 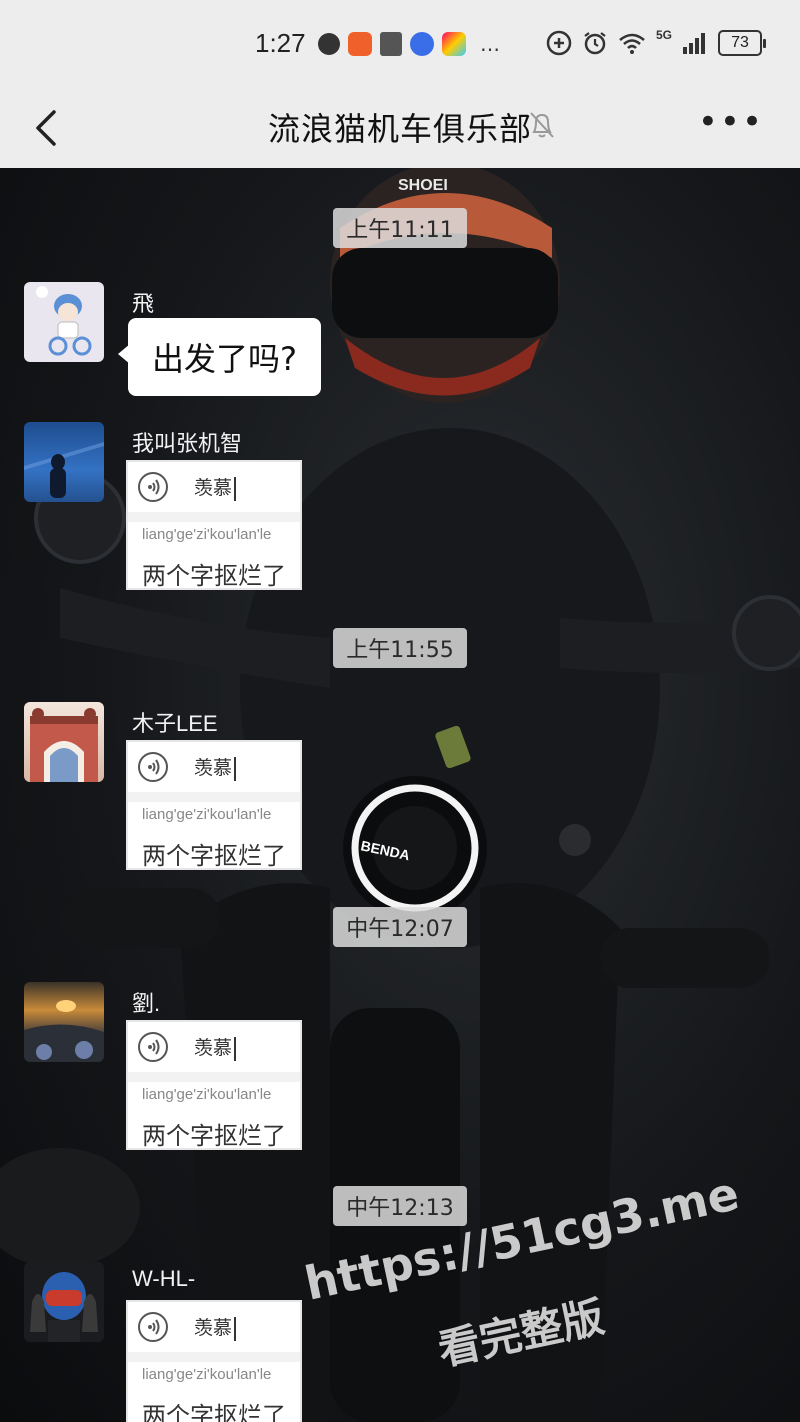 I want to click on gift-icon, so click(x=391, y=44).